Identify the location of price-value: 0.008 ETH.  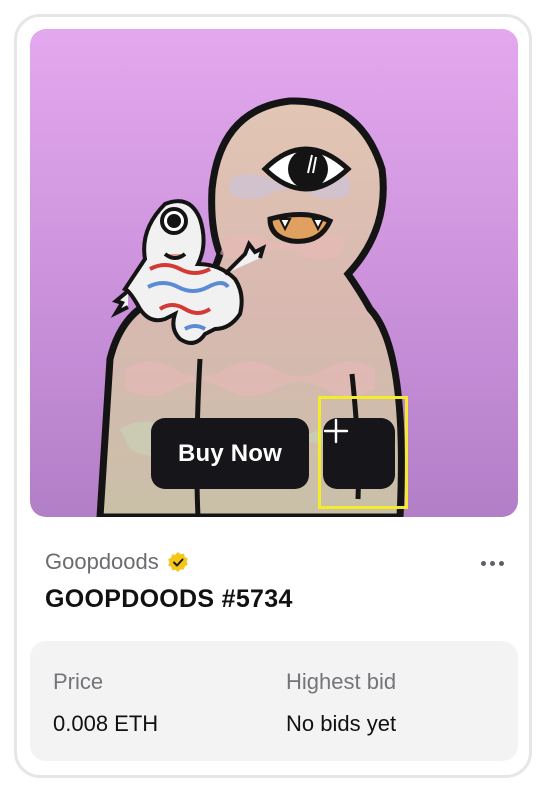
(106, 723).